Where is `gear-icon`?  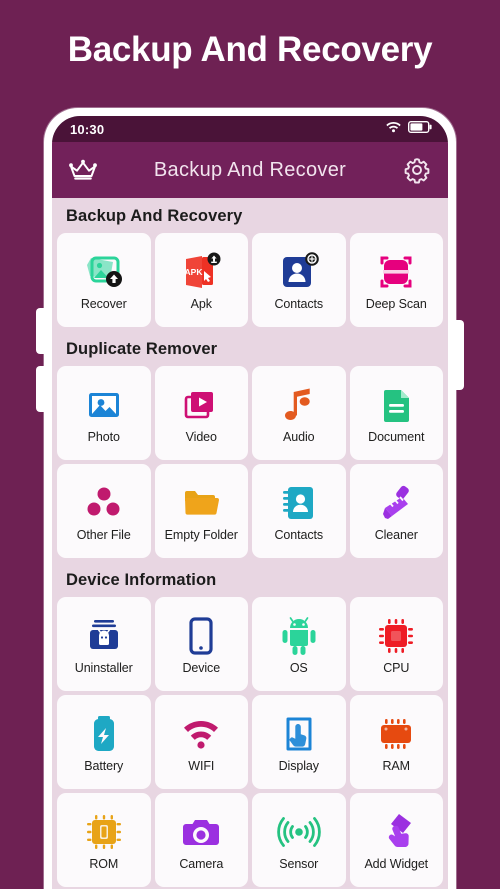 gear-icon is located at coordinates (417, 170).